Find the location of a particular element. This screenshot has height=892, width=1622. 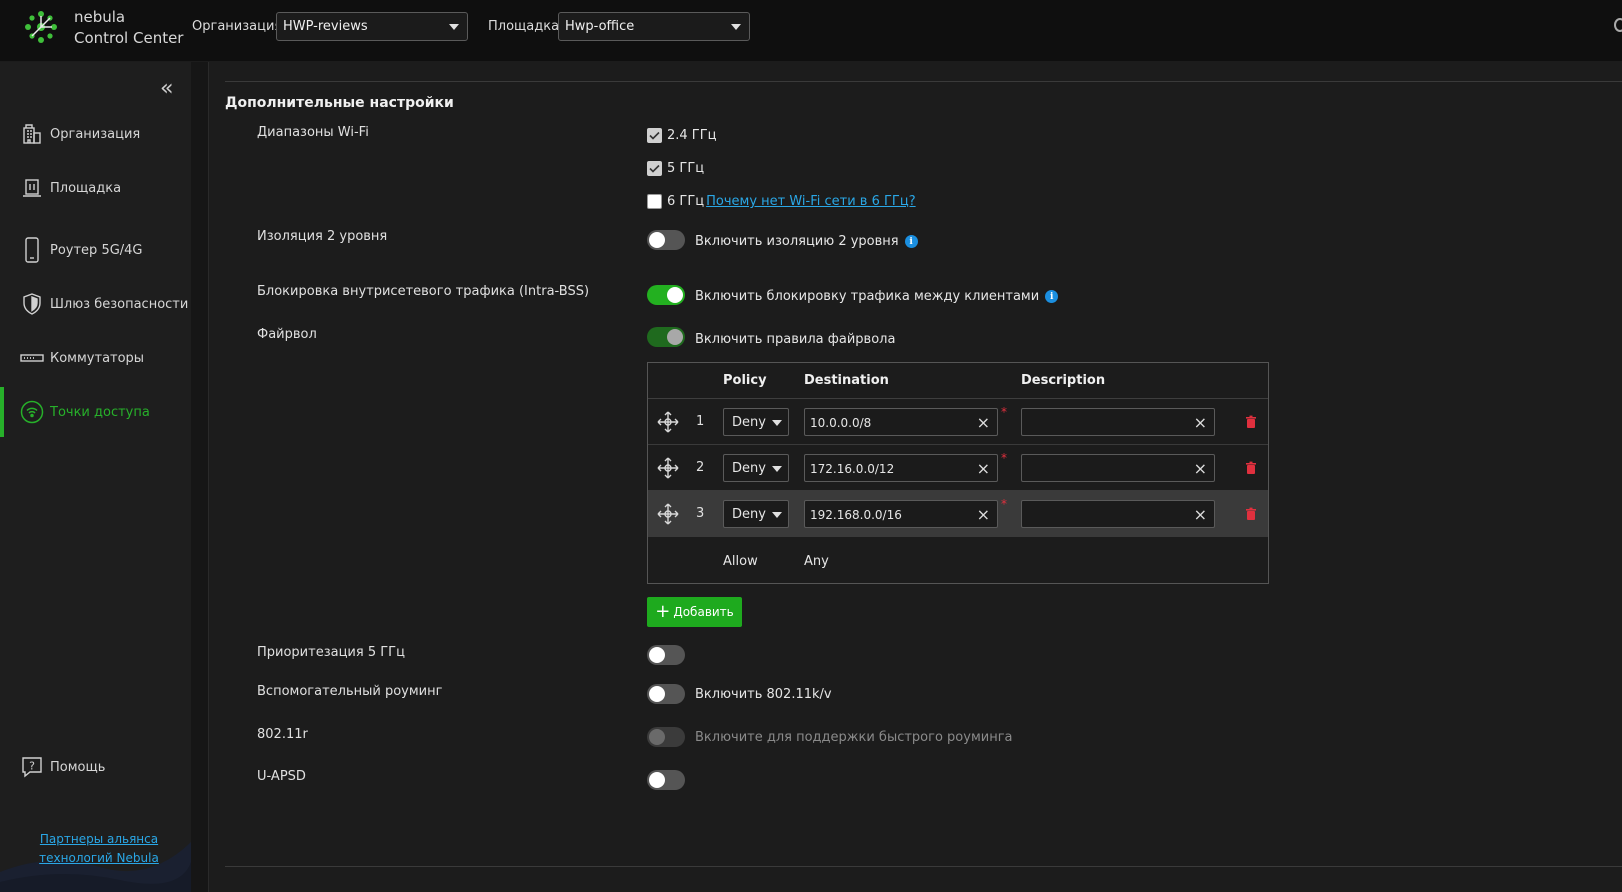

site-icon is located at coordinates (32, 188).